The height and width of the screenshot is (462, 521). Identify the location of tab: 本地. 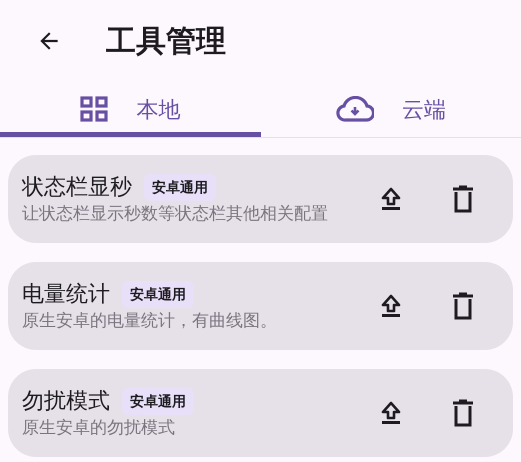
(130, 109).